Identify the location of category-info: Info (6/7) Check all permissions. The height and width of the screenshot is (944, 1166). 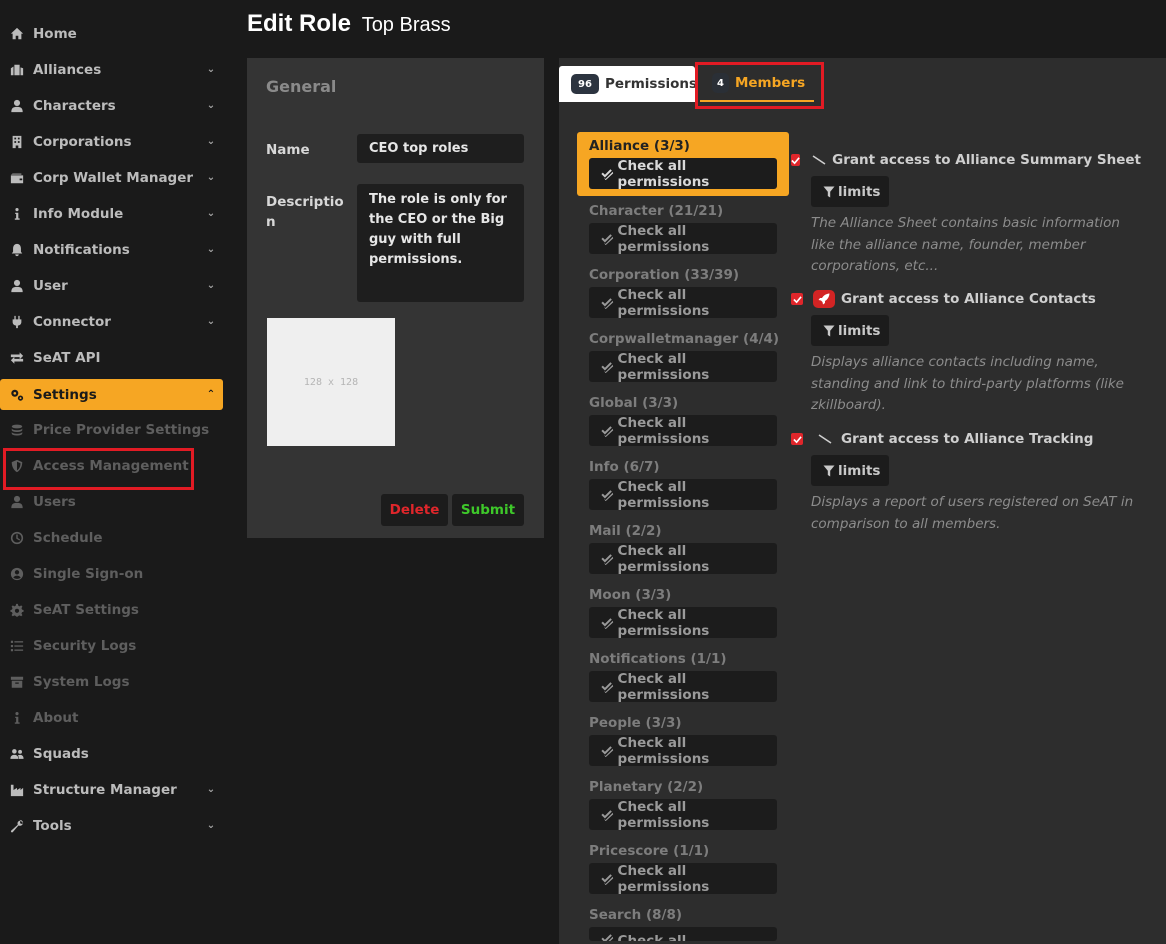
(683, 485).